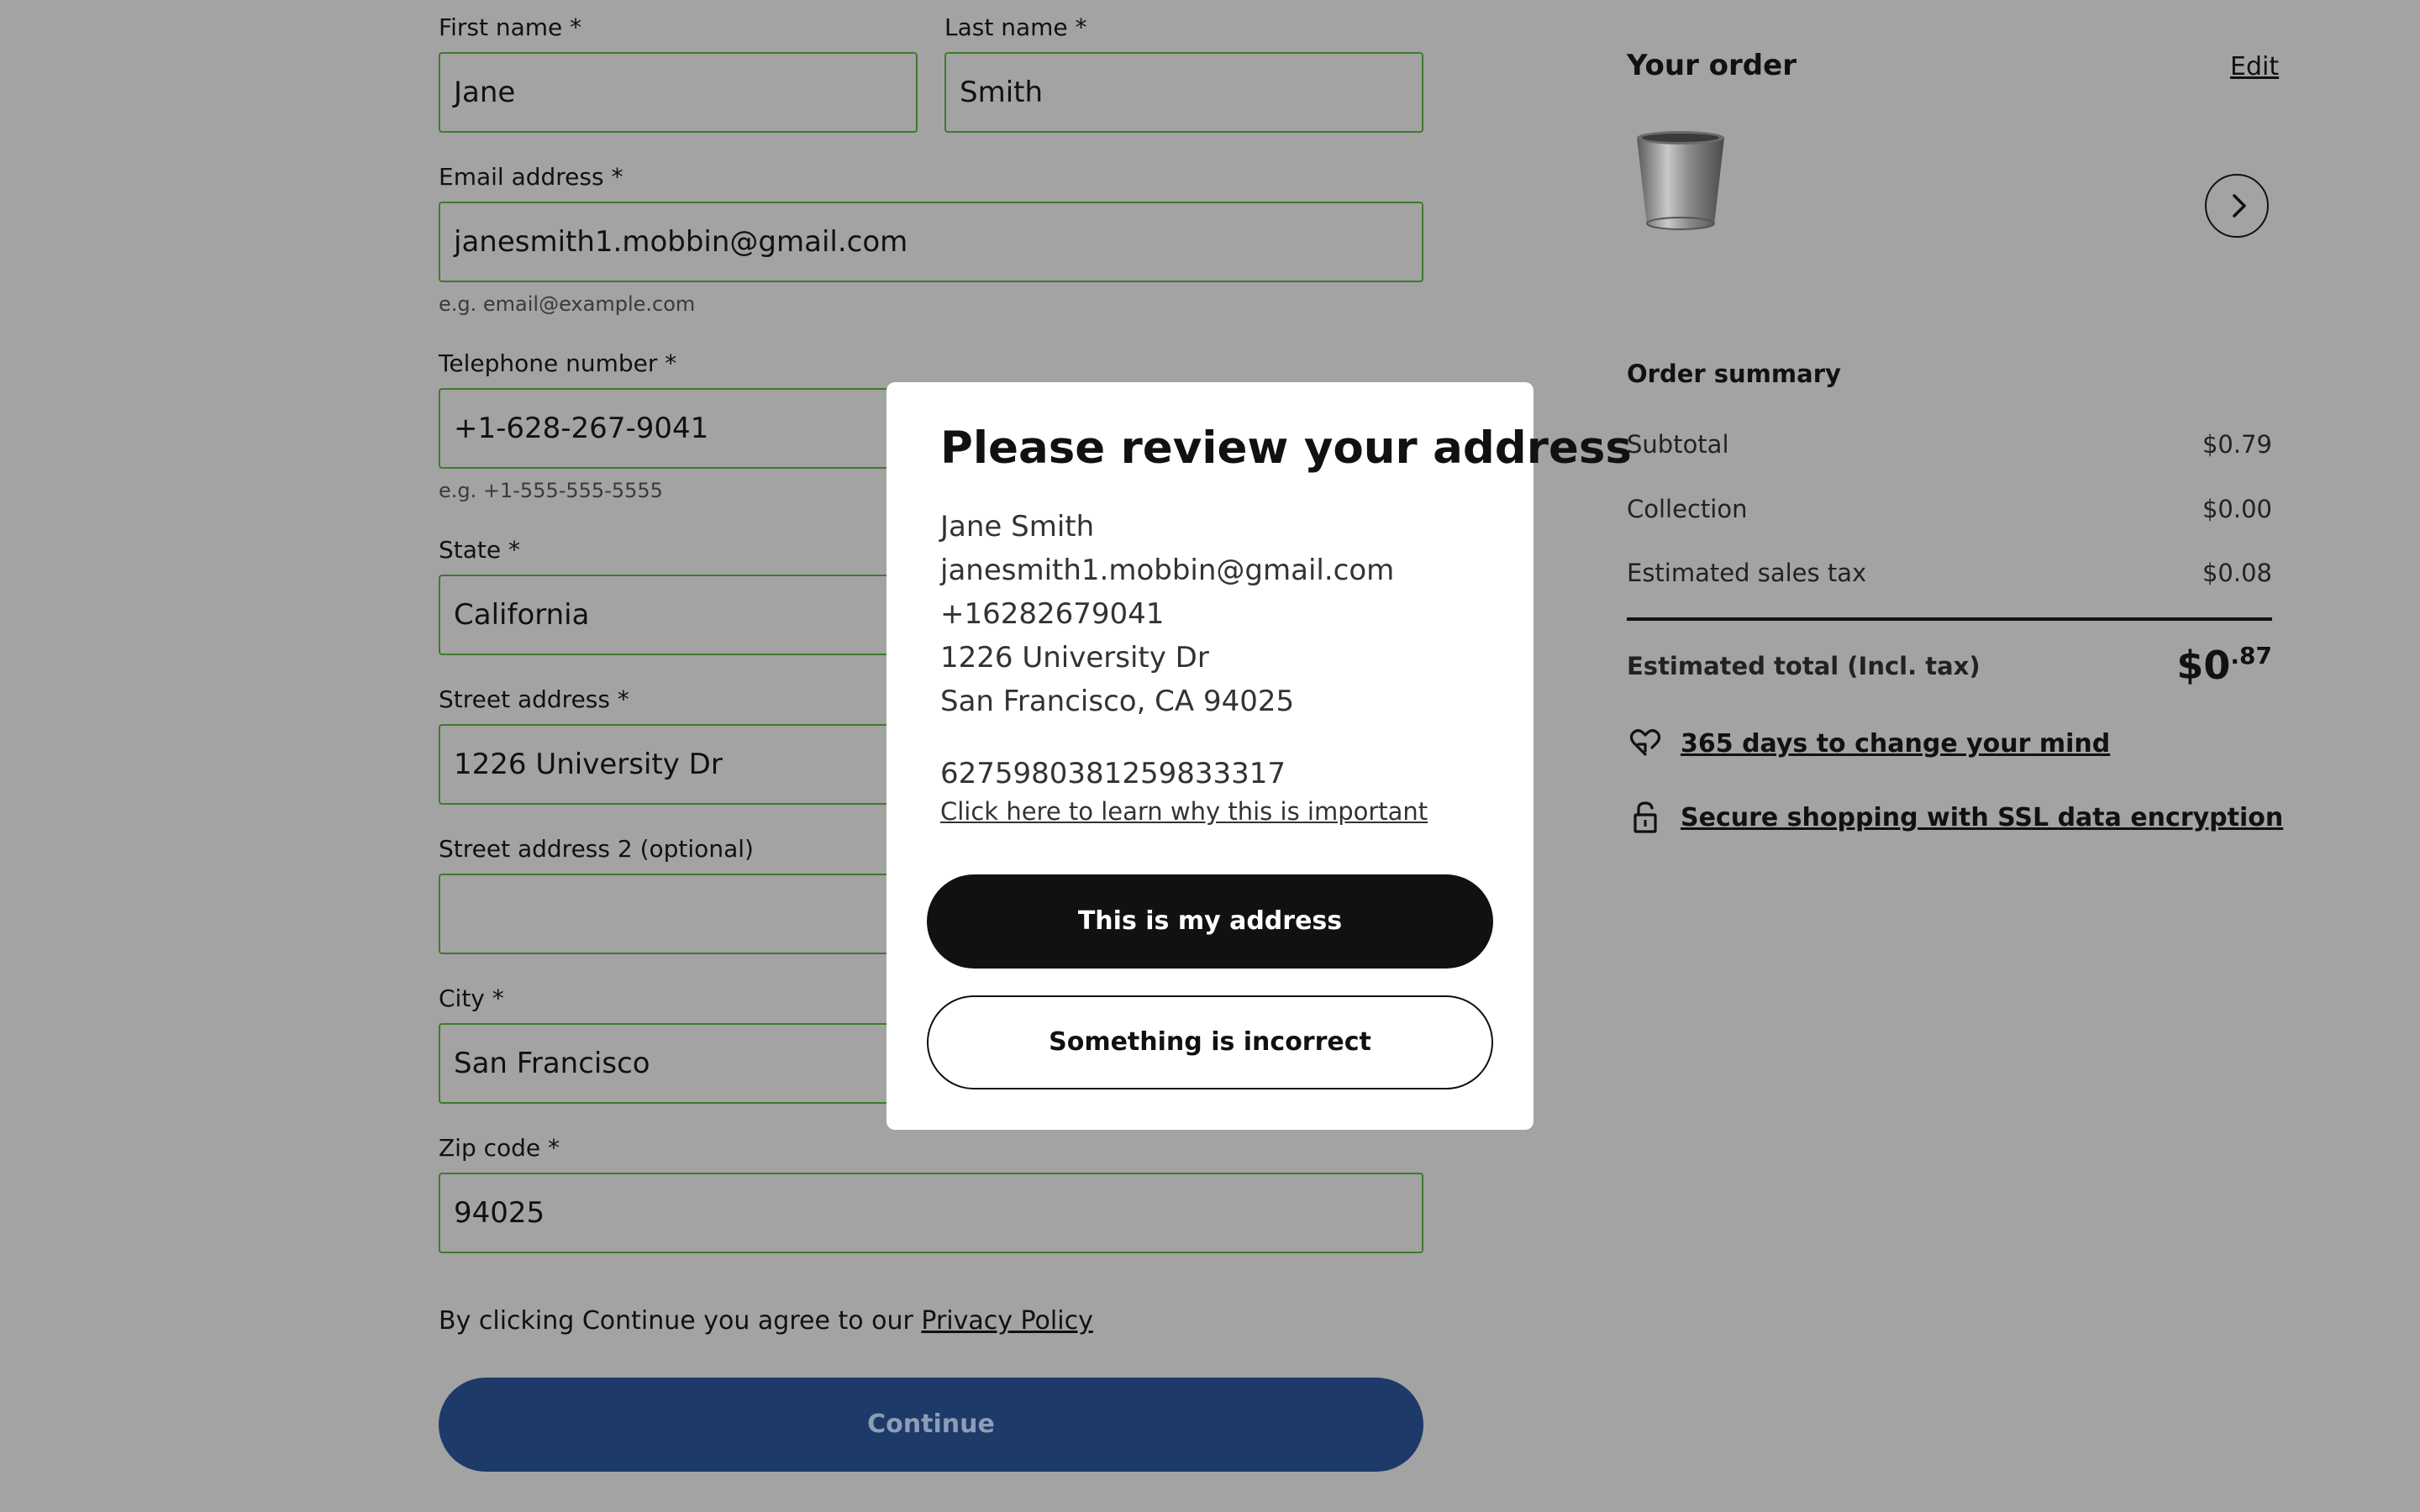  What do you see at coordinates (1210, 1042) in the screenshot?
I see `address-incorrect-button: Something is incorrect` at bounding box center [1210, 1042].